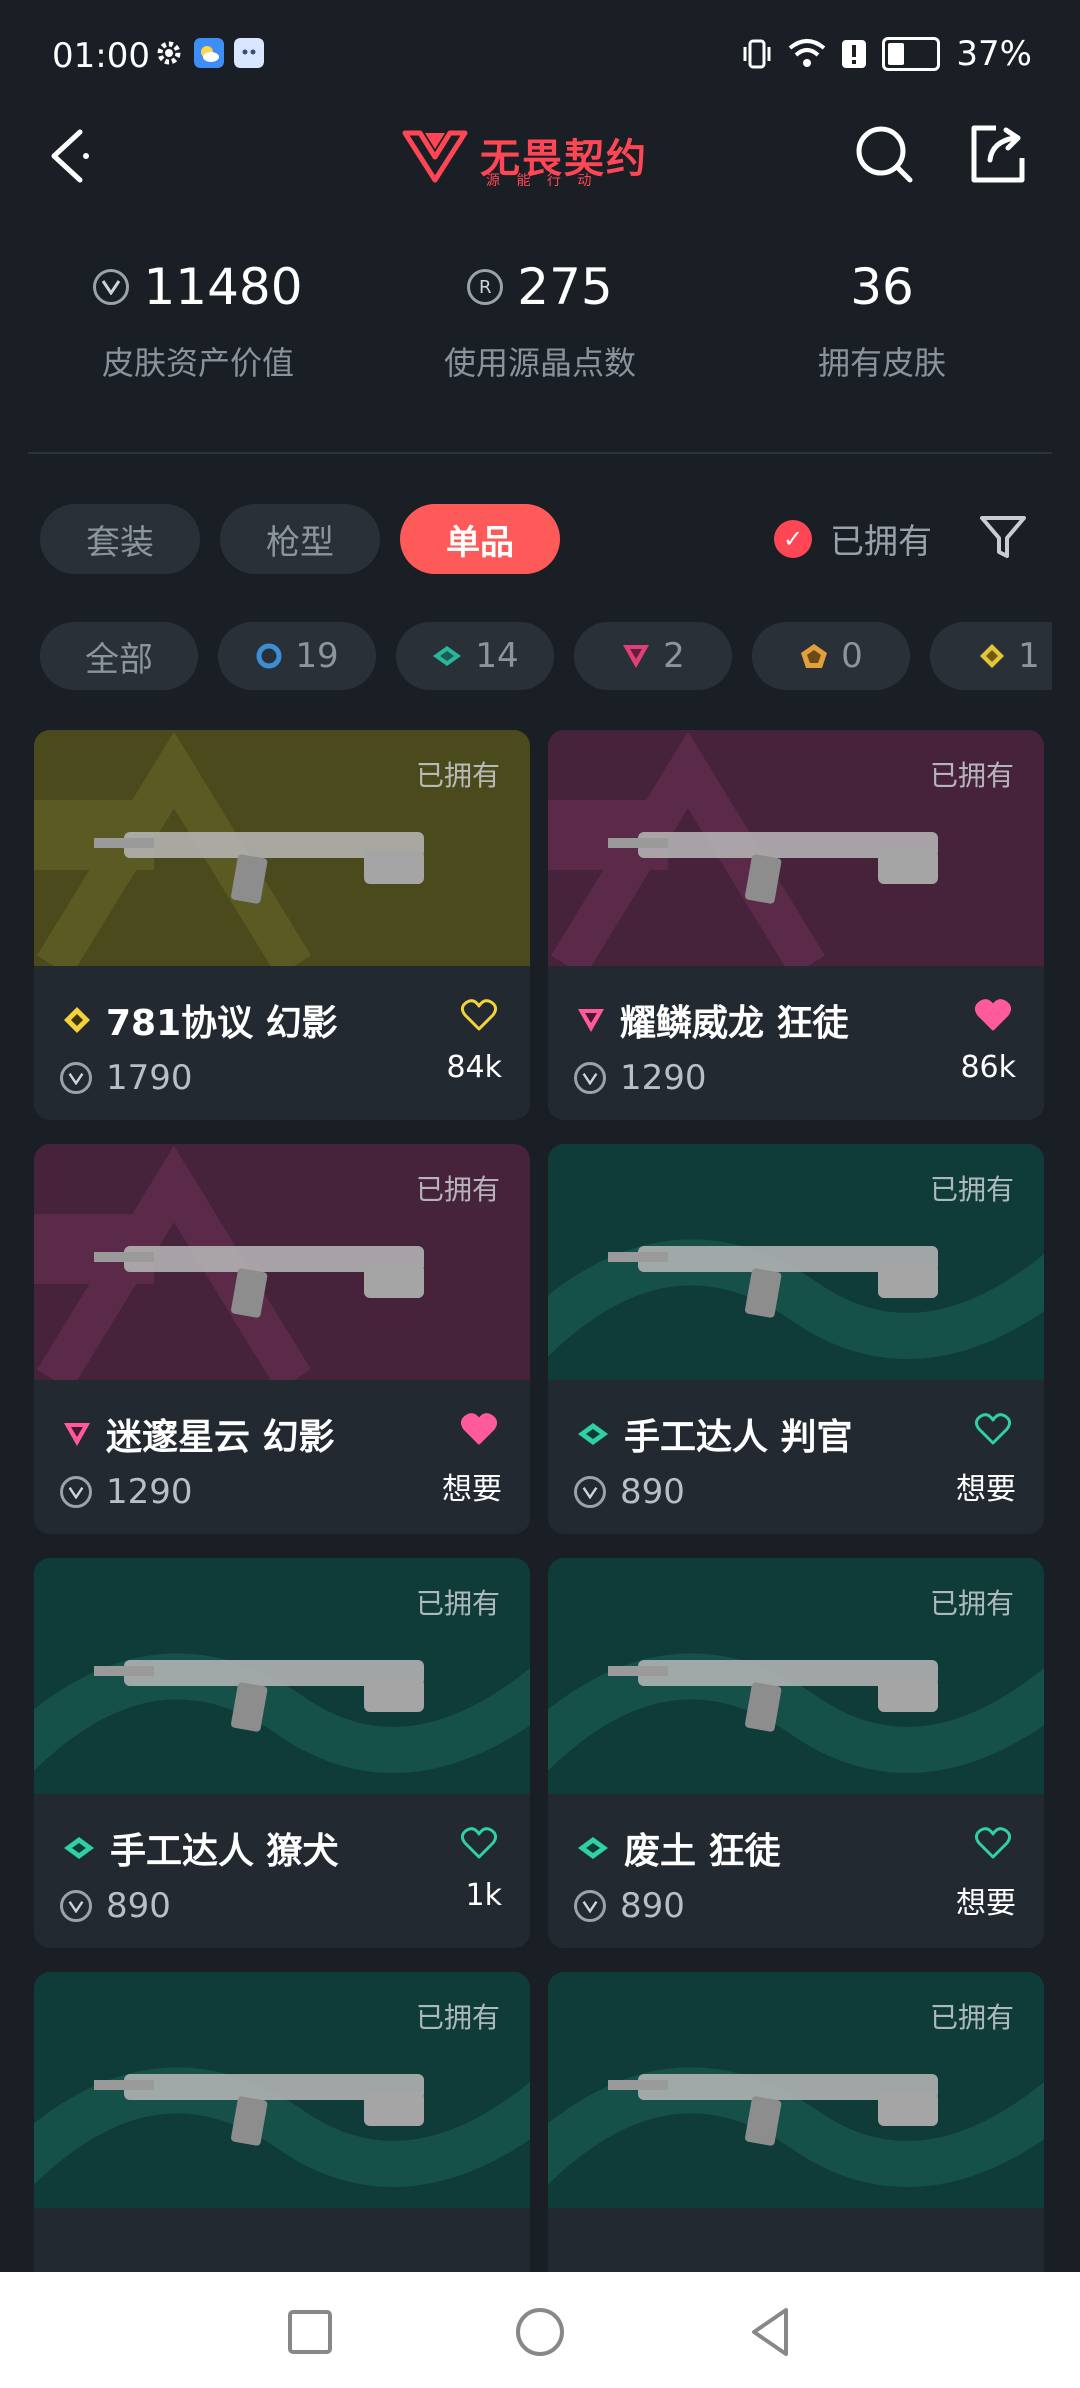 Image resolution: width=1080 pixels, height=2388 pixels. I want to click on stat-value: 36, so click(882, 287).